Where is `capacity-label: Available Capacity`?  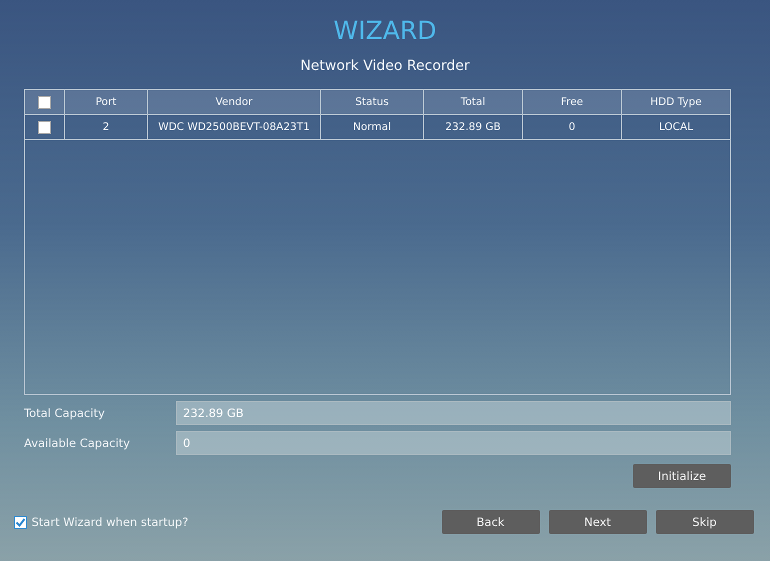 capacity-label: Available Capacity is located at coordinates (77, 443).